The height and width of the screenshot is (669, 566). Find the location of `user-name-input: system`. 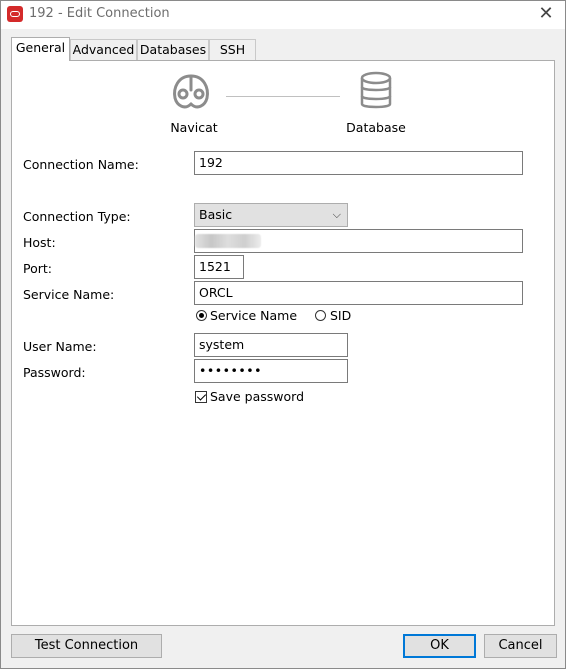

user-name-input: system is located at coordinates (271, 345).